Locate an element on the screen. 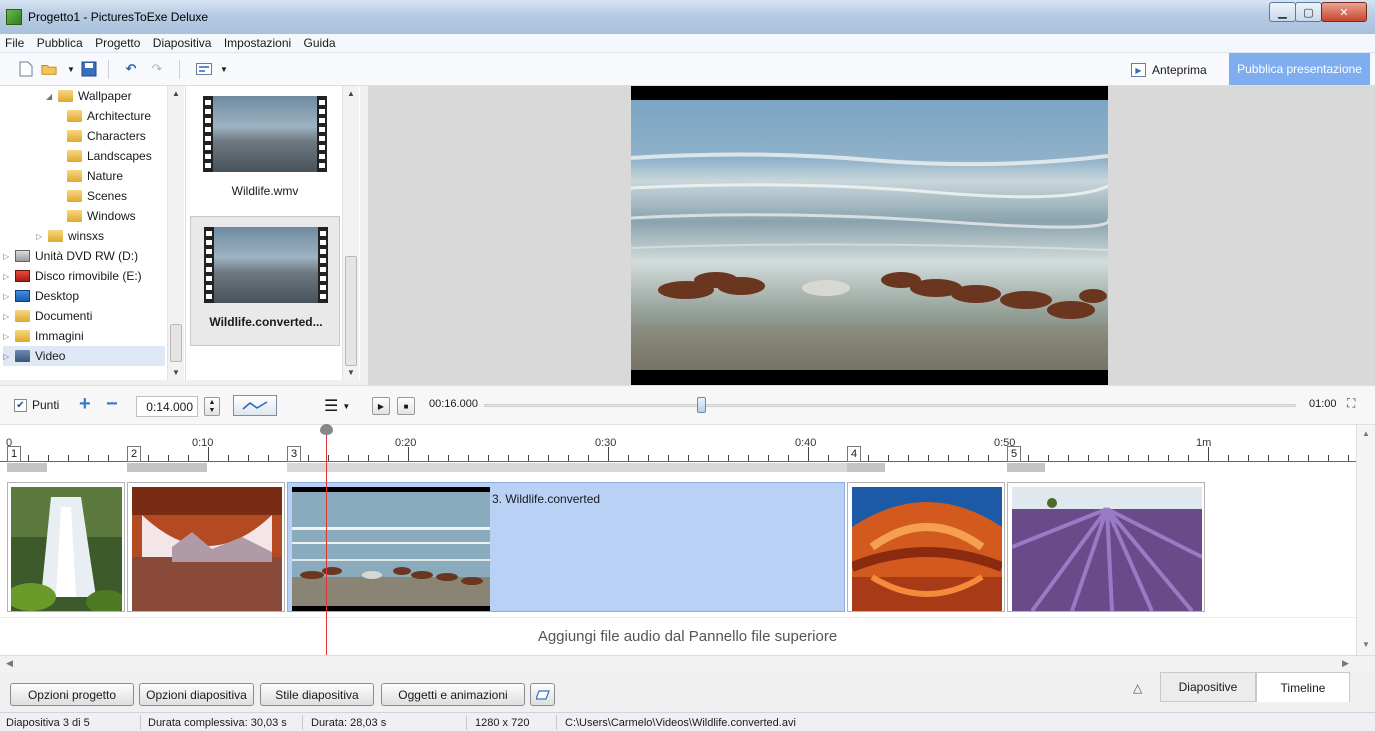  slide-marker: 5 is located at coordinates (1014, 454).